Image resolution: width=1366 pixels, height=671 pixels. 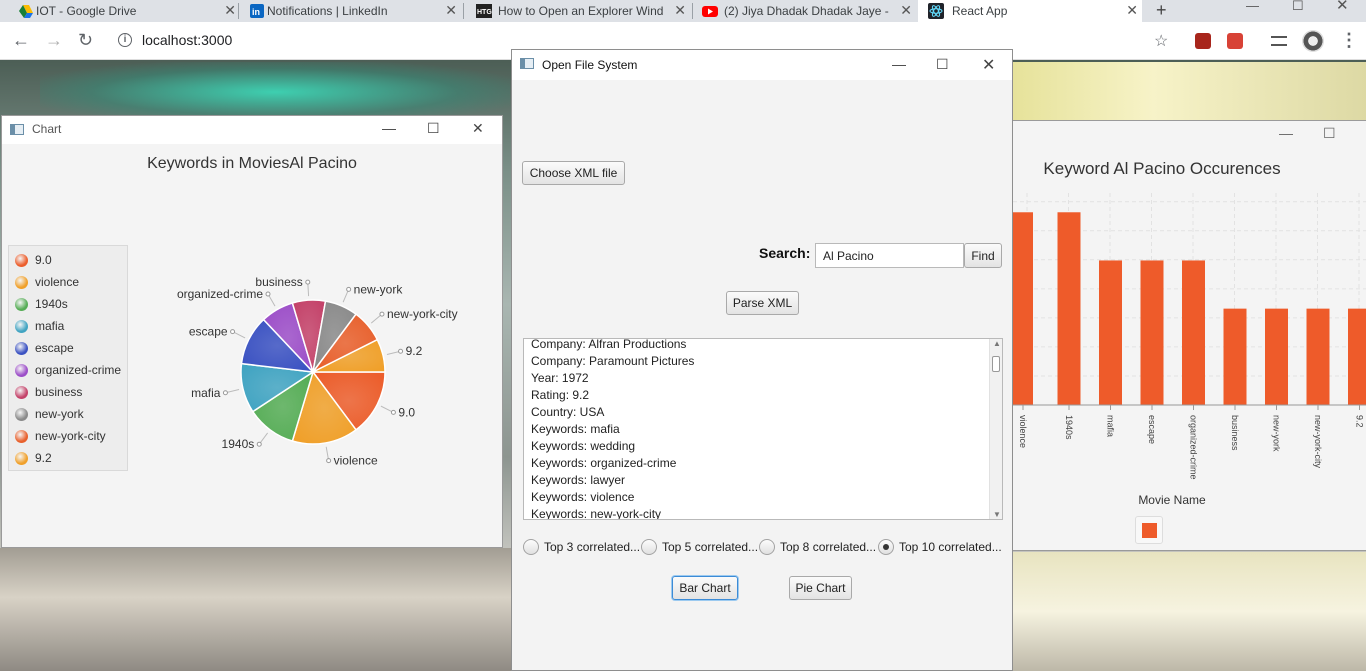 What do you see at coordinates (613, 361) in the screenshot?
I see `xml-output-line: Company: Paramount Pictures` at bounding box center [613, 361].